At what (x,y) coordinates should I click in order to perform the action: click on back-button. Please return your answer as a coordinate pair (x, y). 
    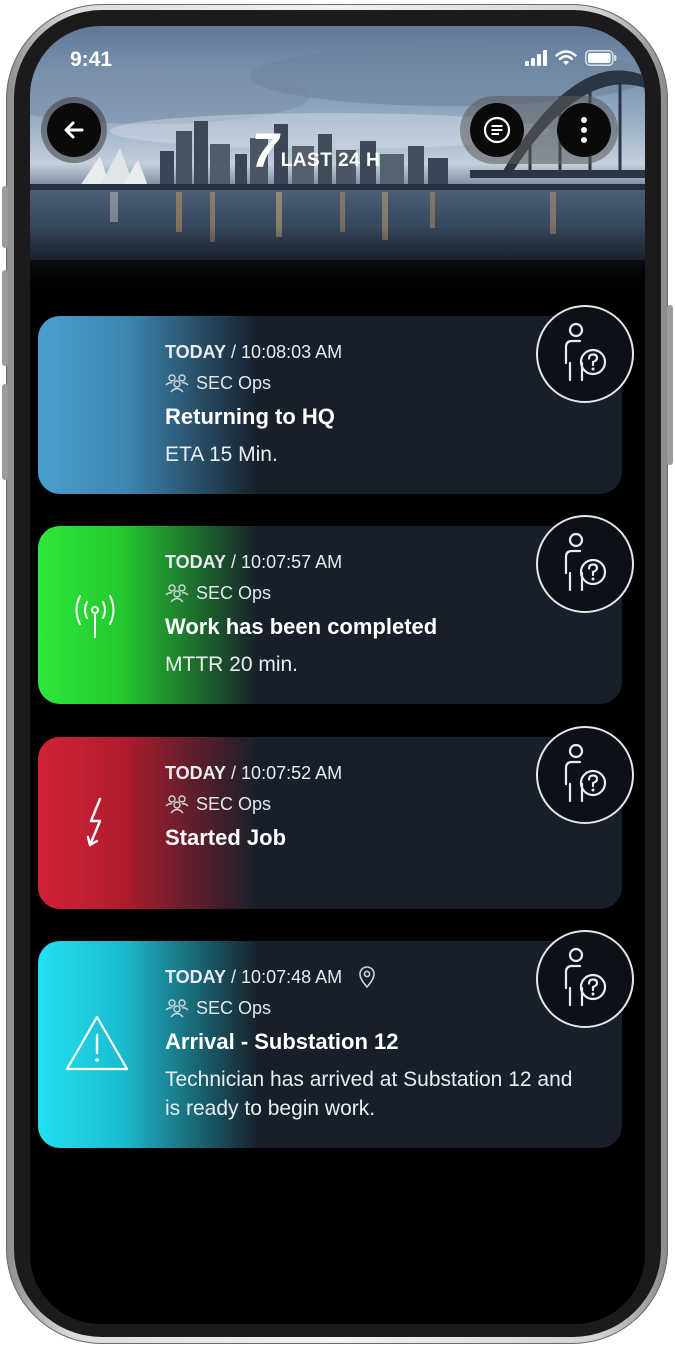
    Looking at the image, I should click on (74, 130).